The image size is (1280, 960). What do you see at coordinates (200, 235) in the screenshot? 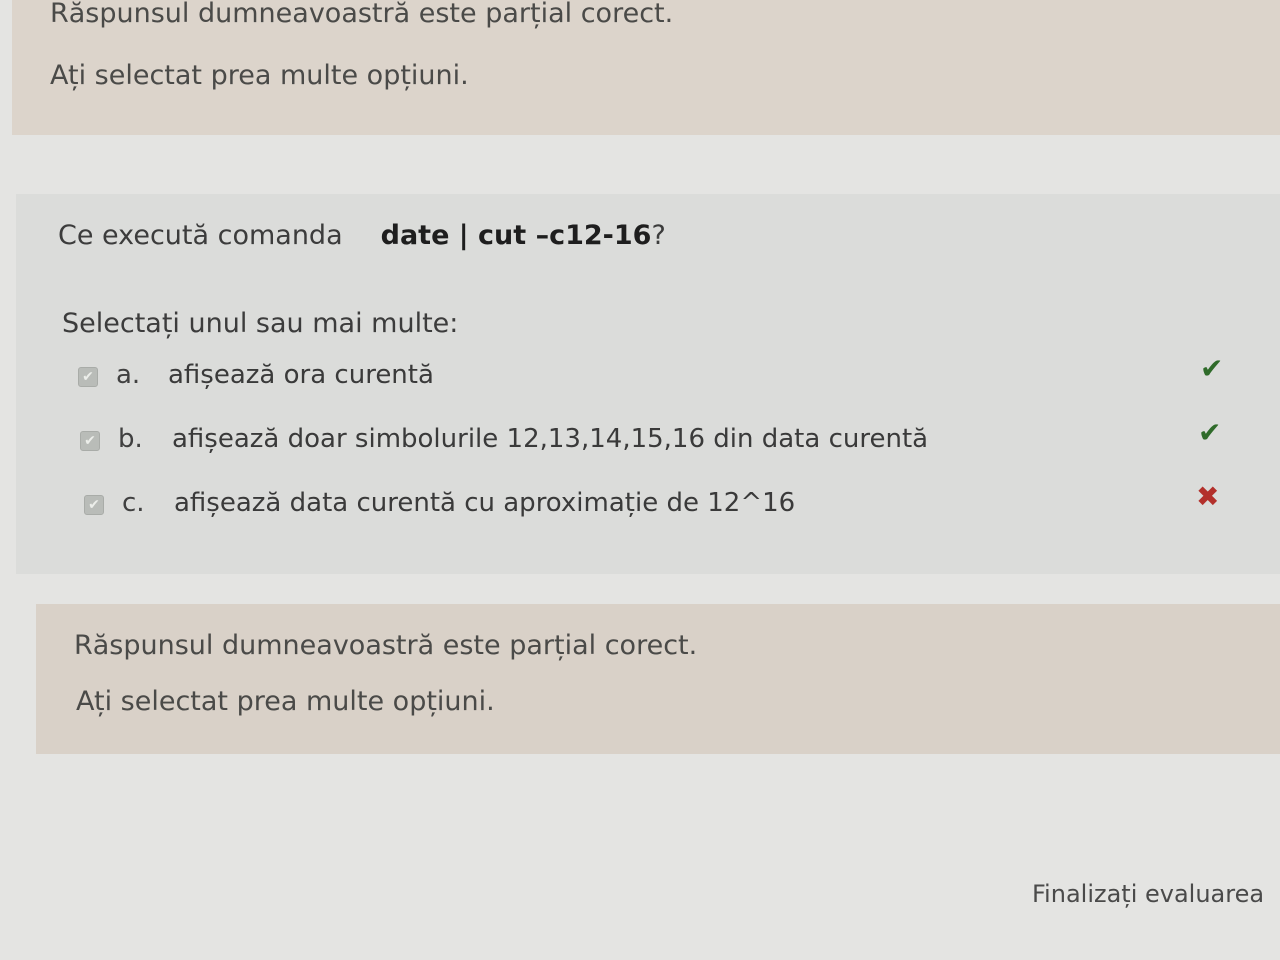
I see `question-prefix: Ce execută comanda` at bounding box center [200, 235].